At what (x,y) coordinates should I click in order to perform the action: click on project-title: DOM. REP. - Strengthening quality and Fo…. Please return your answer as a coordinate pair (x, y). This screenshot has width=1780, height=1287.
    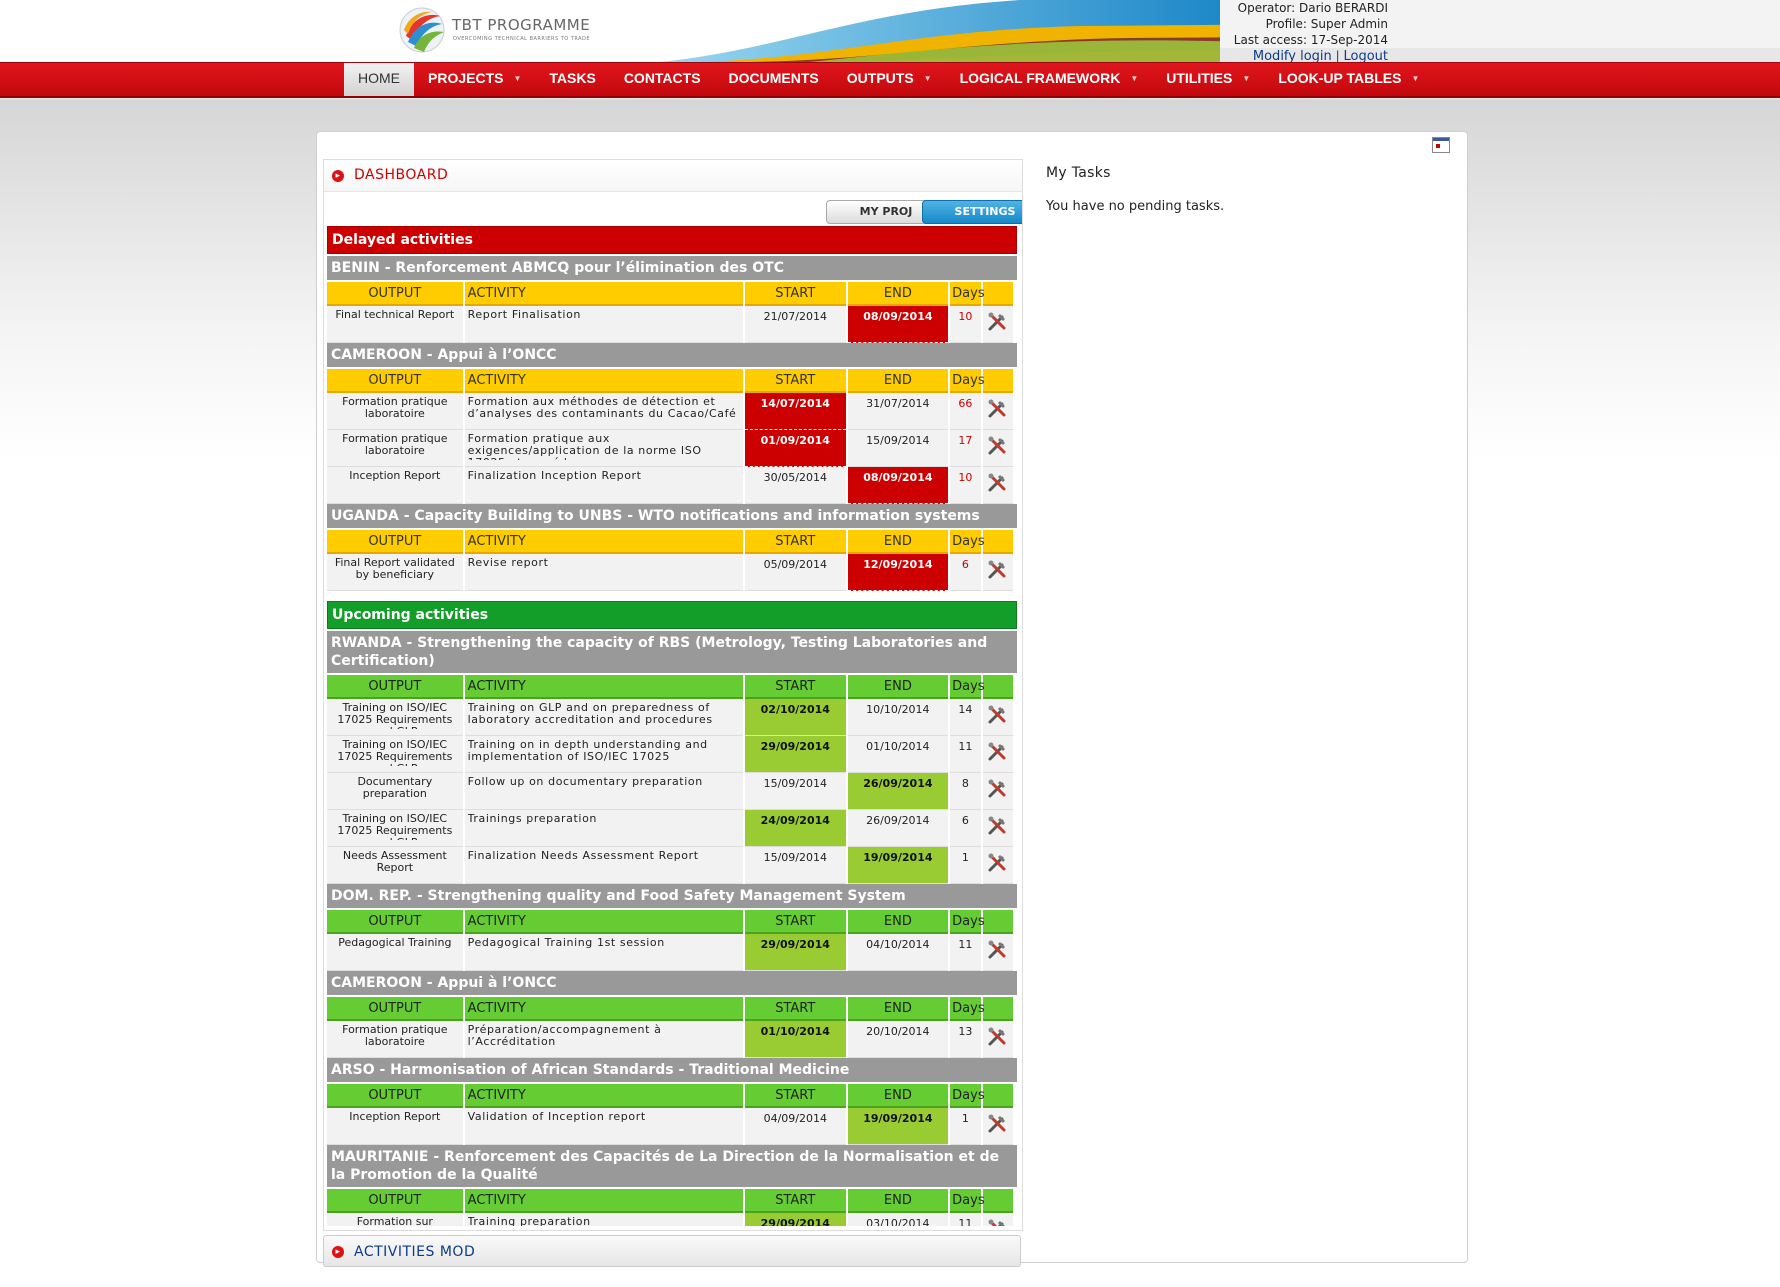
    Looking at the image, I should click on (672, 896).